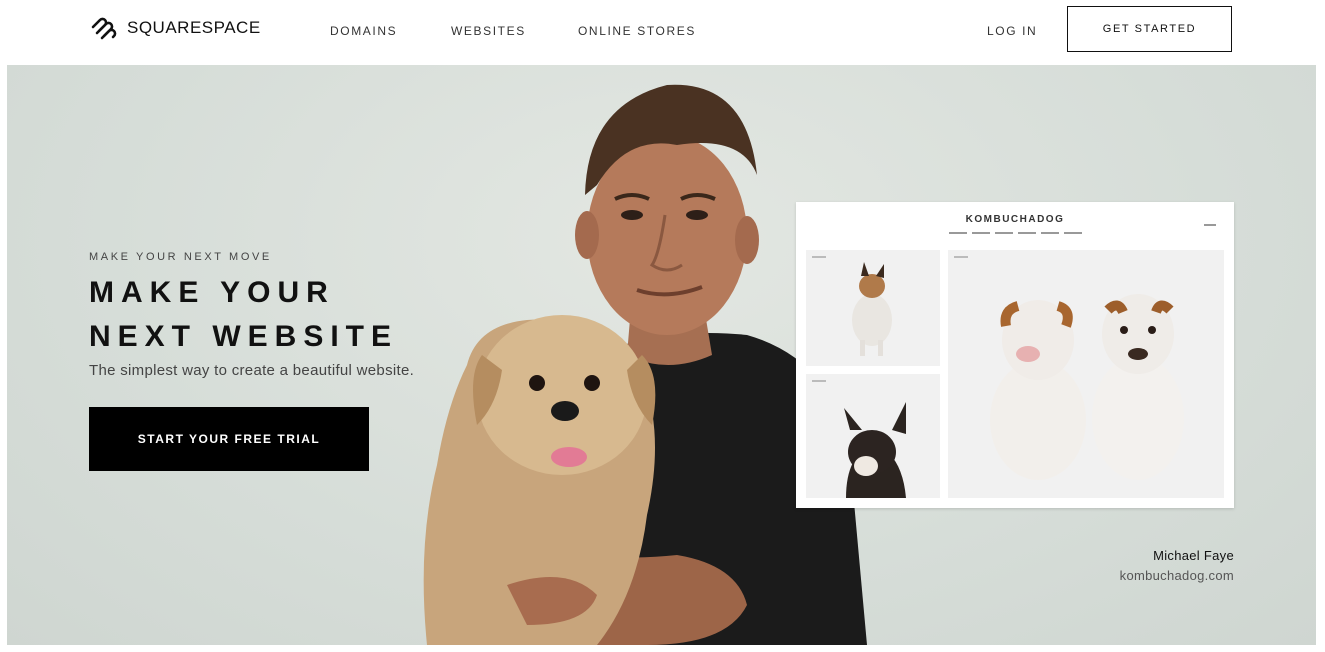  I want to click on nav-link-online-stores: ONLINE STORES, so click(637, 31).